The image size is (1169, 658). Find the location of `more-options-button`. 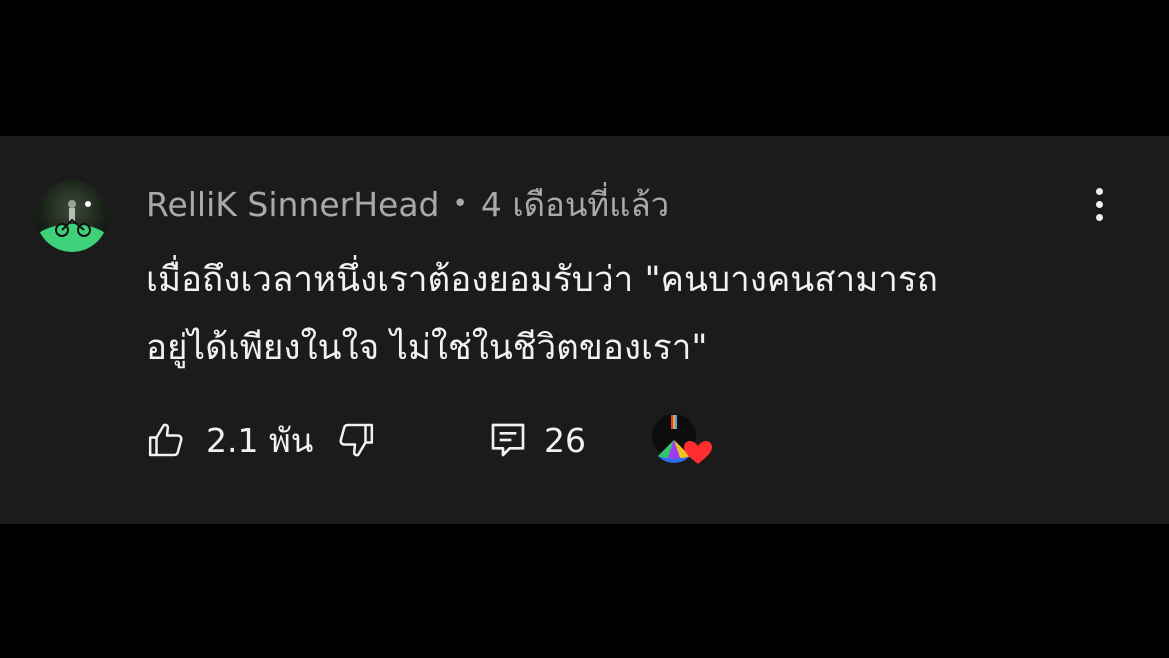

more-options-button is located at coordinates (1099, 204).